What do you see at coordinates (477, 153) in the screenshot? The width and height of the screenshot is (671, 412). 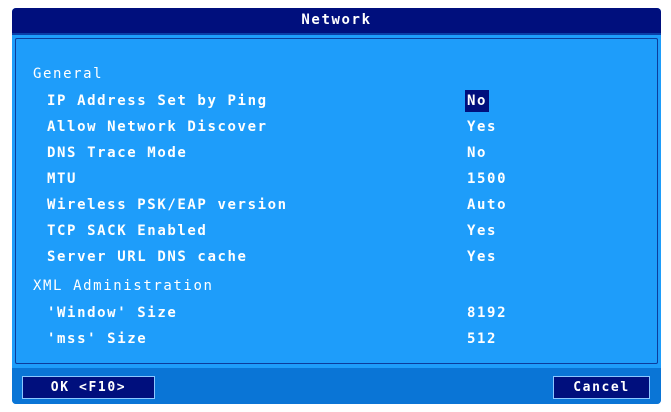 I see `setting-value: No` at bounding box center [477, 153].